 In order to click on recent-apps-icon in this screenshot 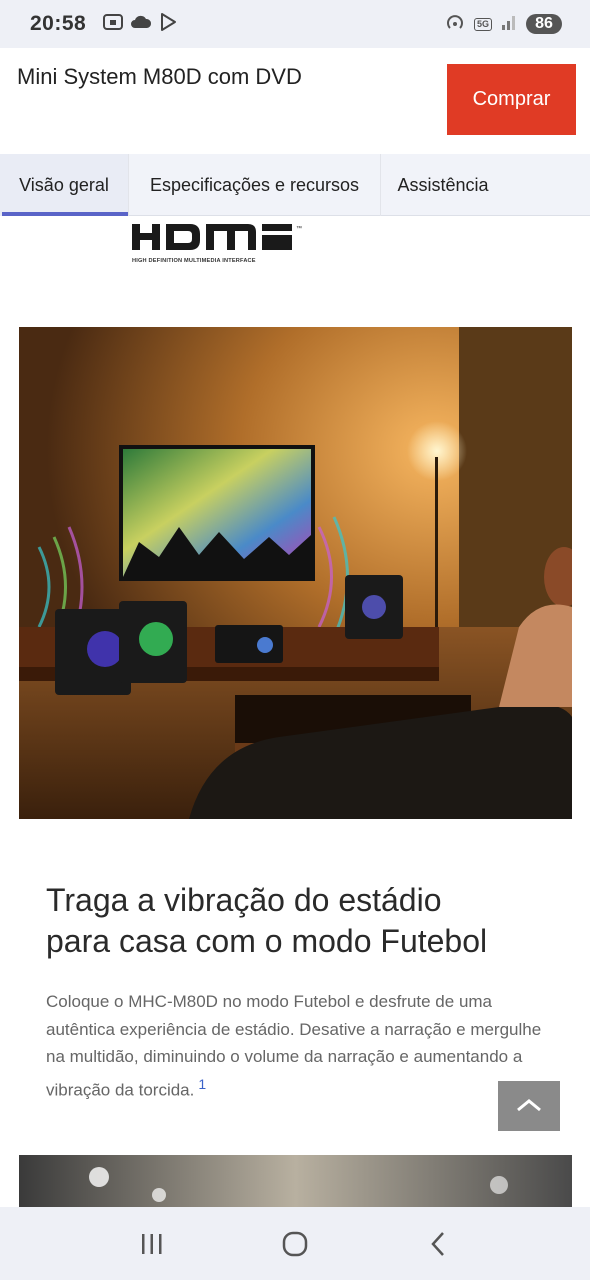, I will do `click(152, 1244)`.